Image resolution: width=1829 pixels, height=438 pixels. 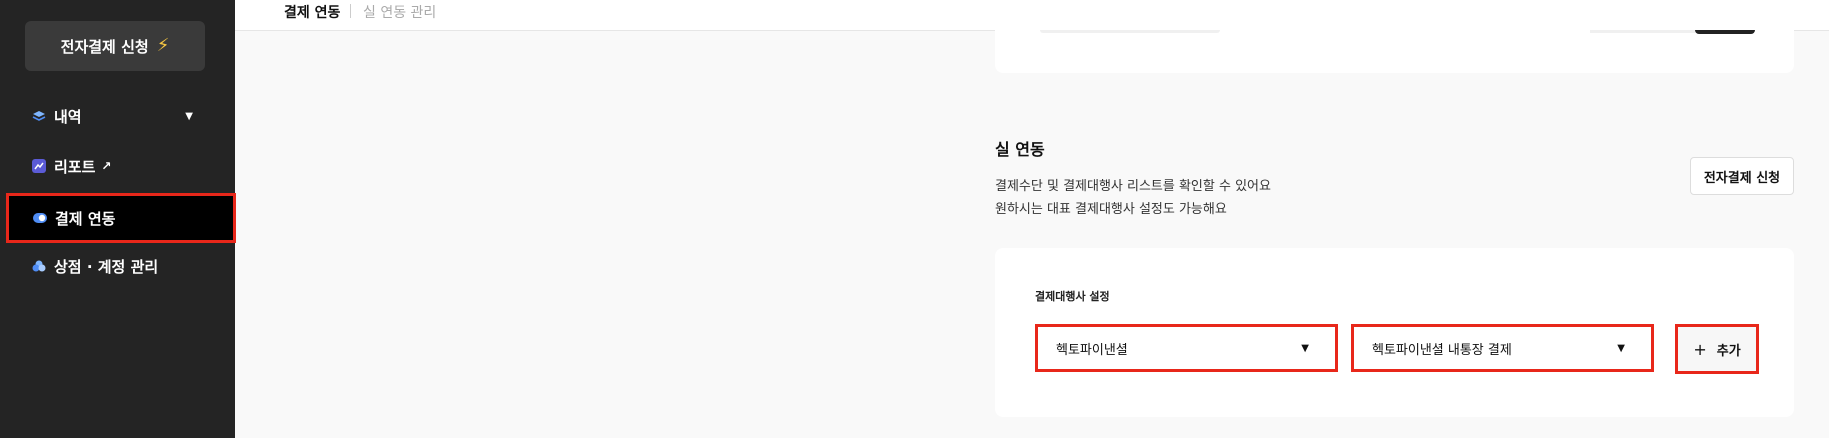 What do you see at coordinates (1111, 209) in the screenshot?
I see `section-description: 원하시는 대표 결제대행사 설정도 가능해요` at bounding box center [1111, 209].